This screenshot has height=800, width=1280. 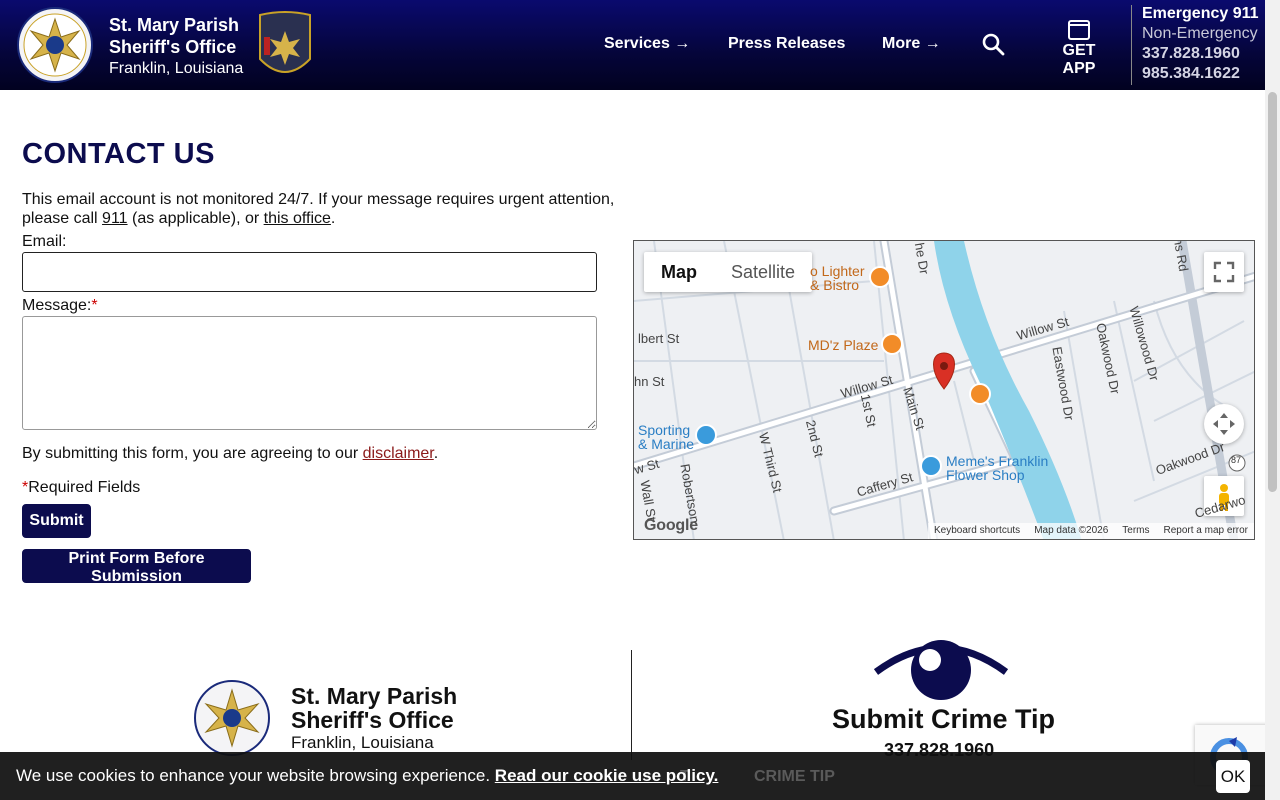 I want to click on email-label: Email:, so click(x=44, y=241).